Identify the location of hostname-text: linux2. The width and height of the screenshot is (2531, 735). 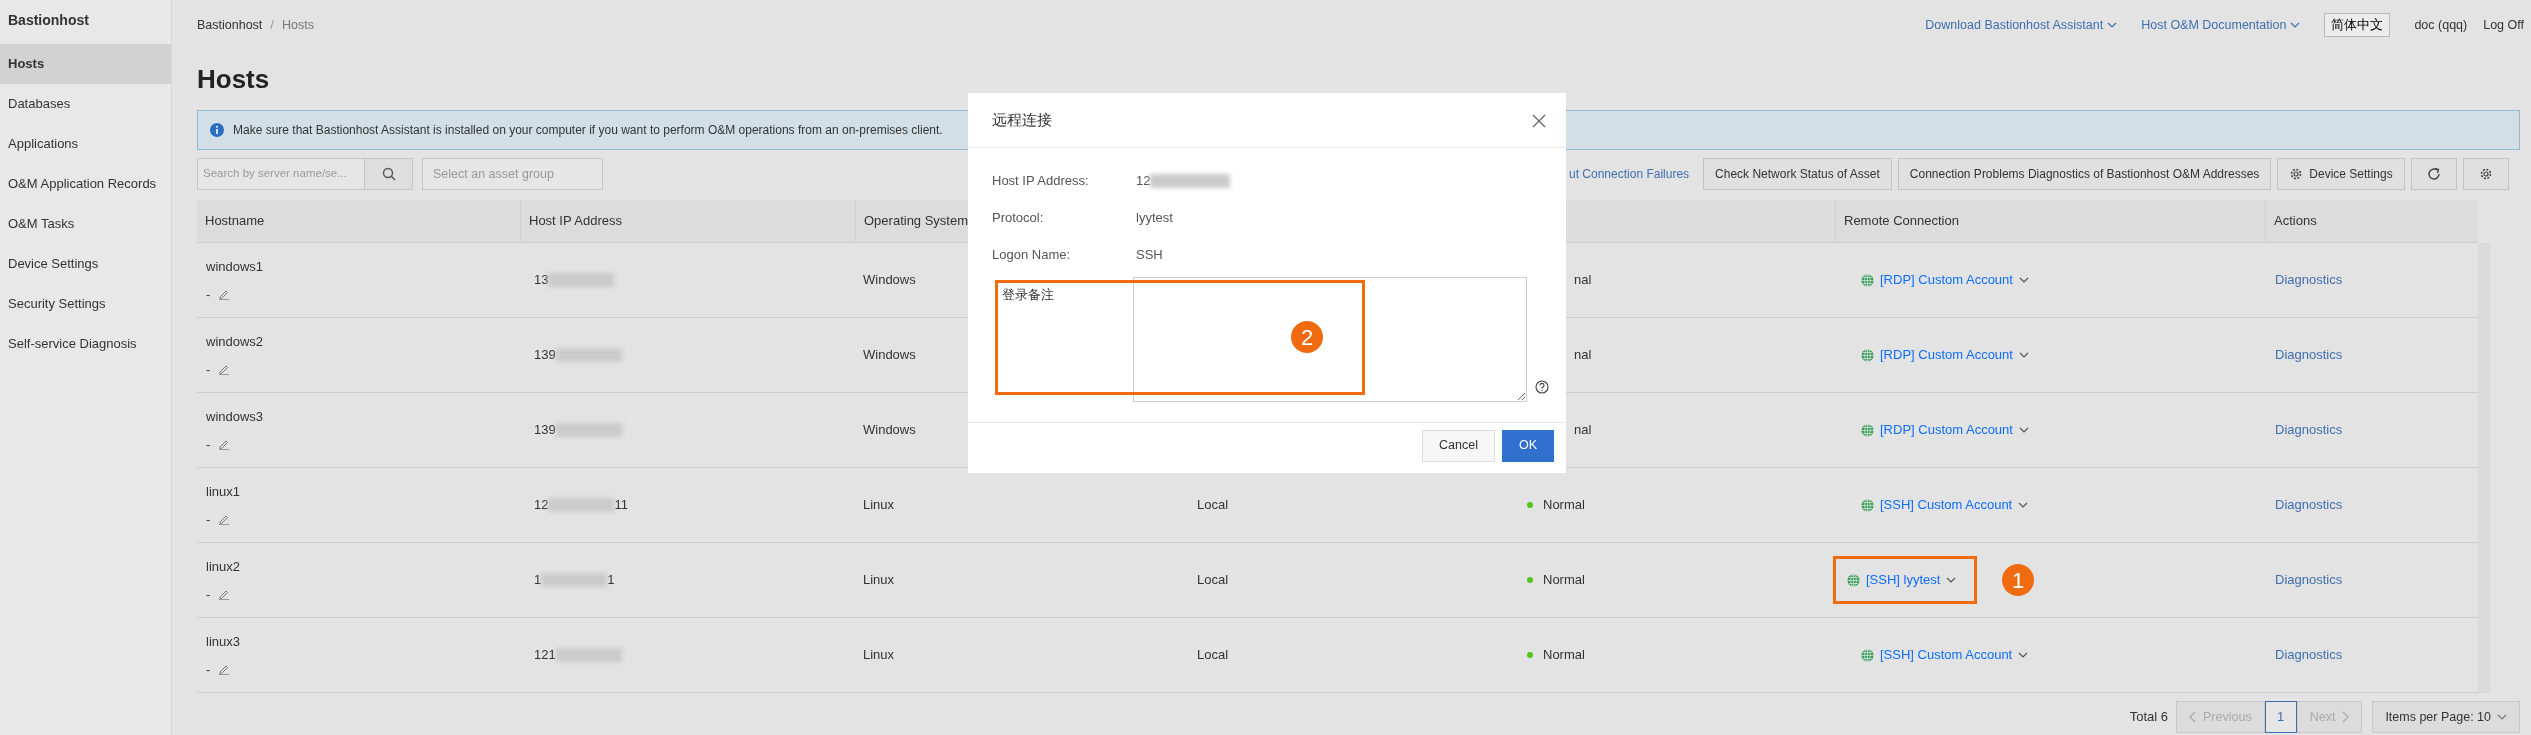
(223, 567).